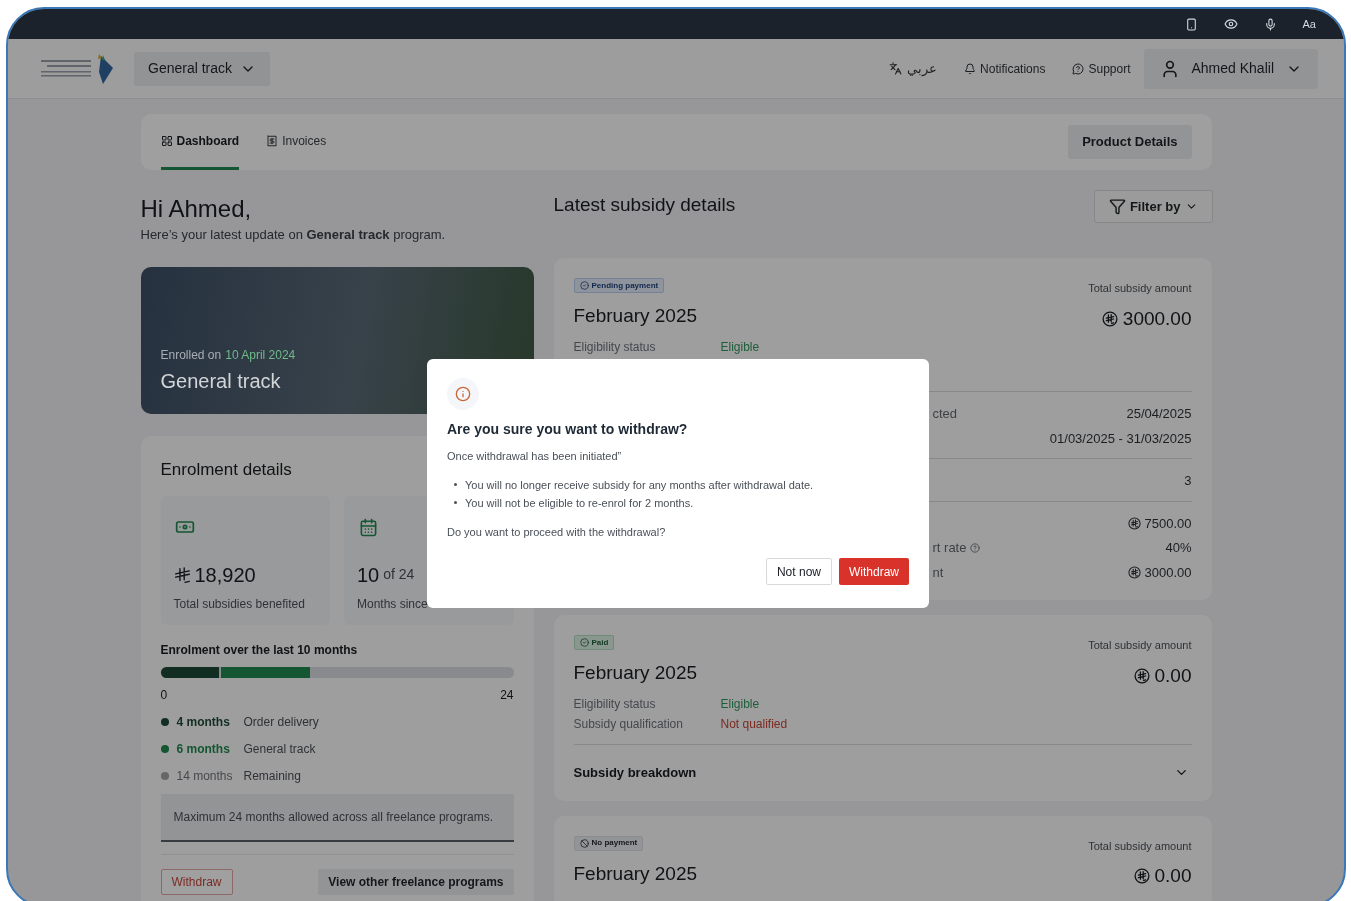 Image resolution: width=1351 pixels, height=901 pixels. Describe the element at coordinates (882, 763) in the screenshot. I see `breakdown-toggle: Subsidy breakdown` at that location.